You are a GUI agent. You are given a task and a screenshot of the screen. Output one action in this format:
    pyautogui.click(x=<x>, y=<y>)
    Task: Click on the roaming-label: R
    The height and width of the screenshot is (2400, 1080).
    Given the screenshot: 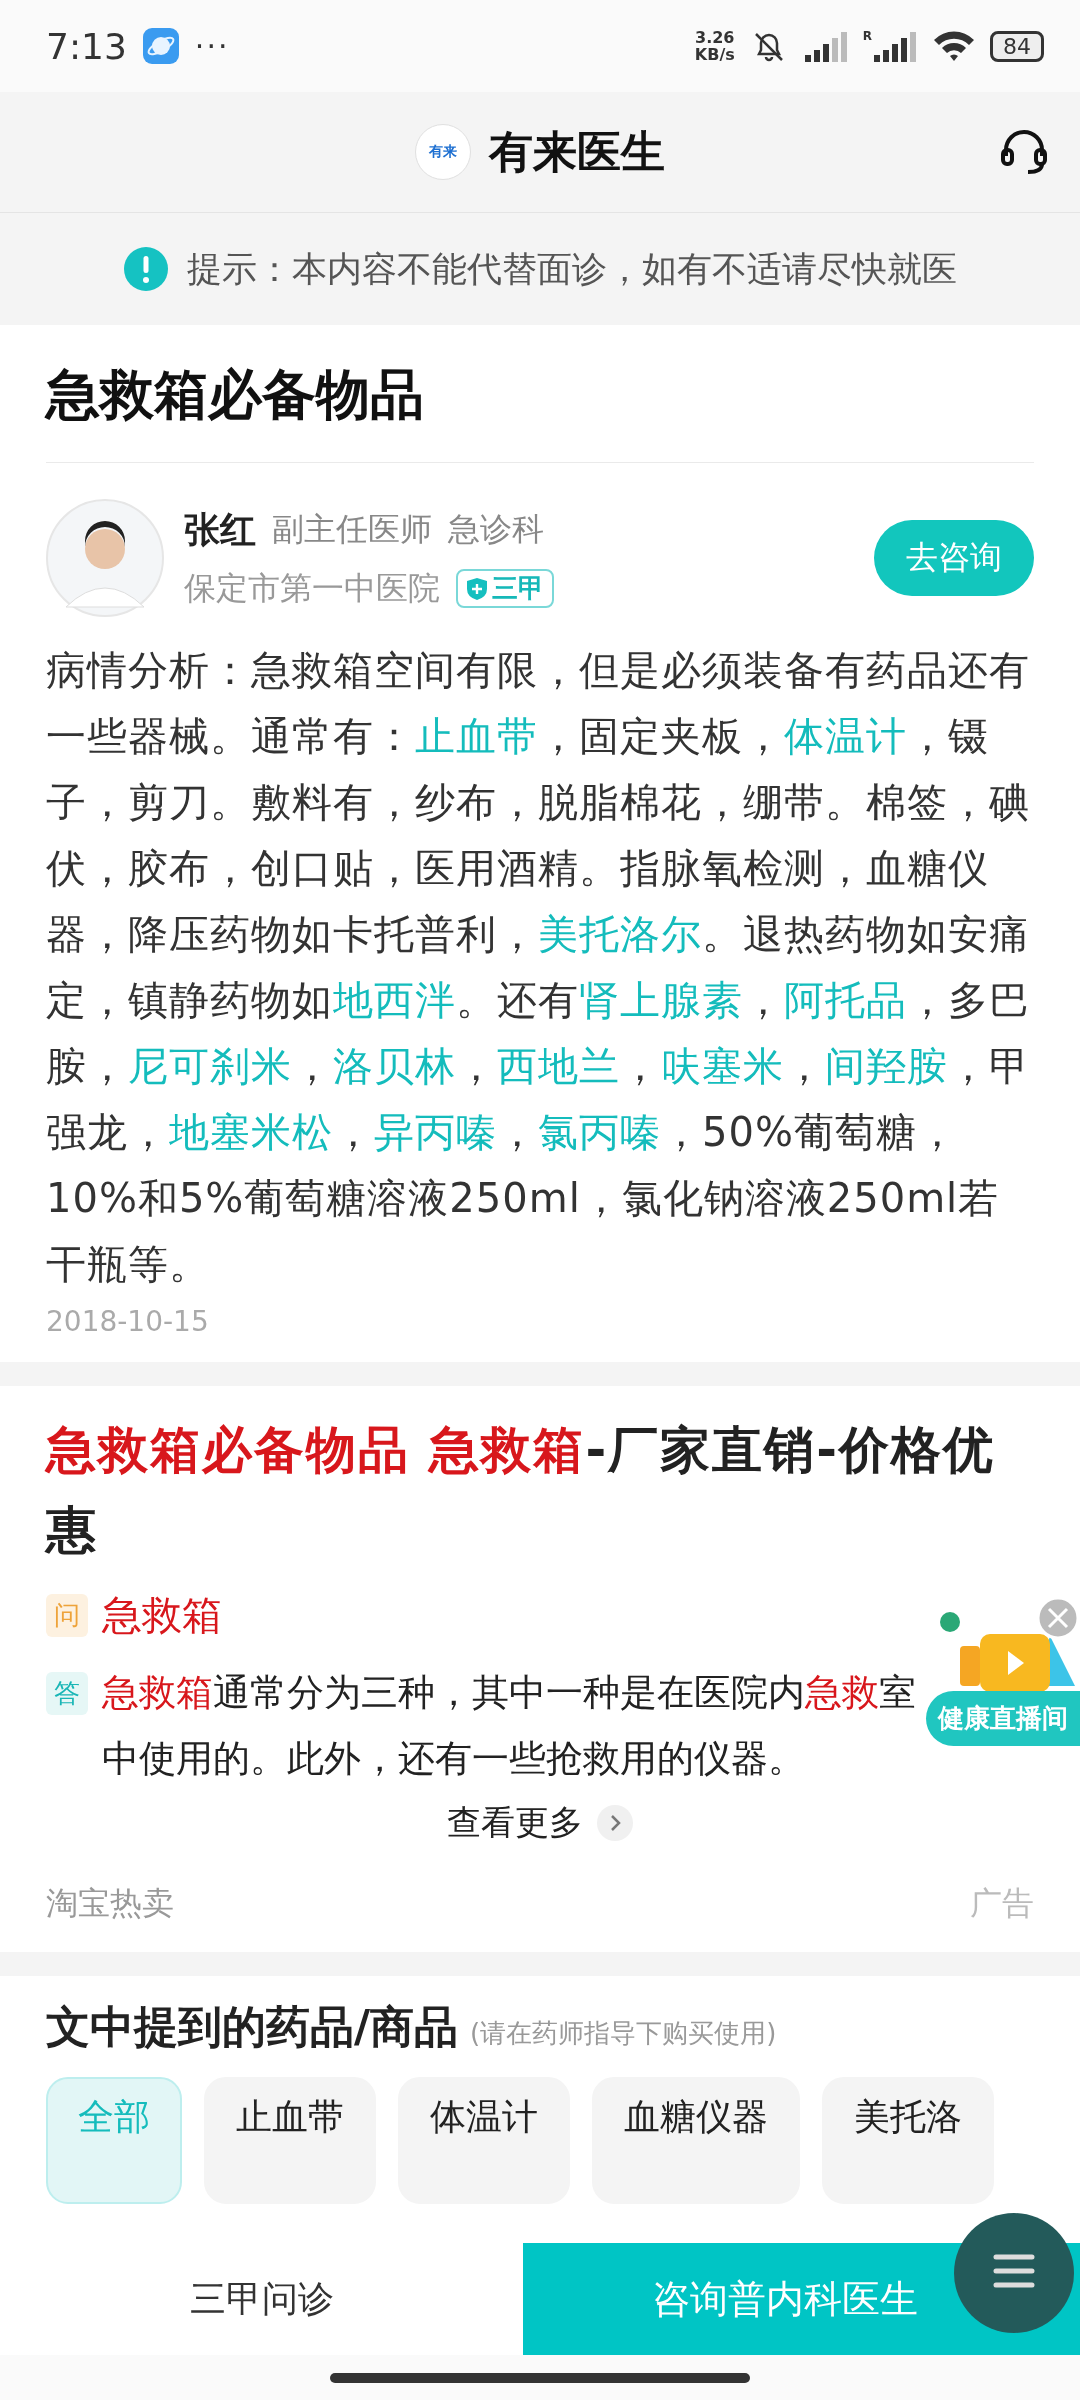 What is the action you would take?
    pyautogui.click(x=867, y=36)
    